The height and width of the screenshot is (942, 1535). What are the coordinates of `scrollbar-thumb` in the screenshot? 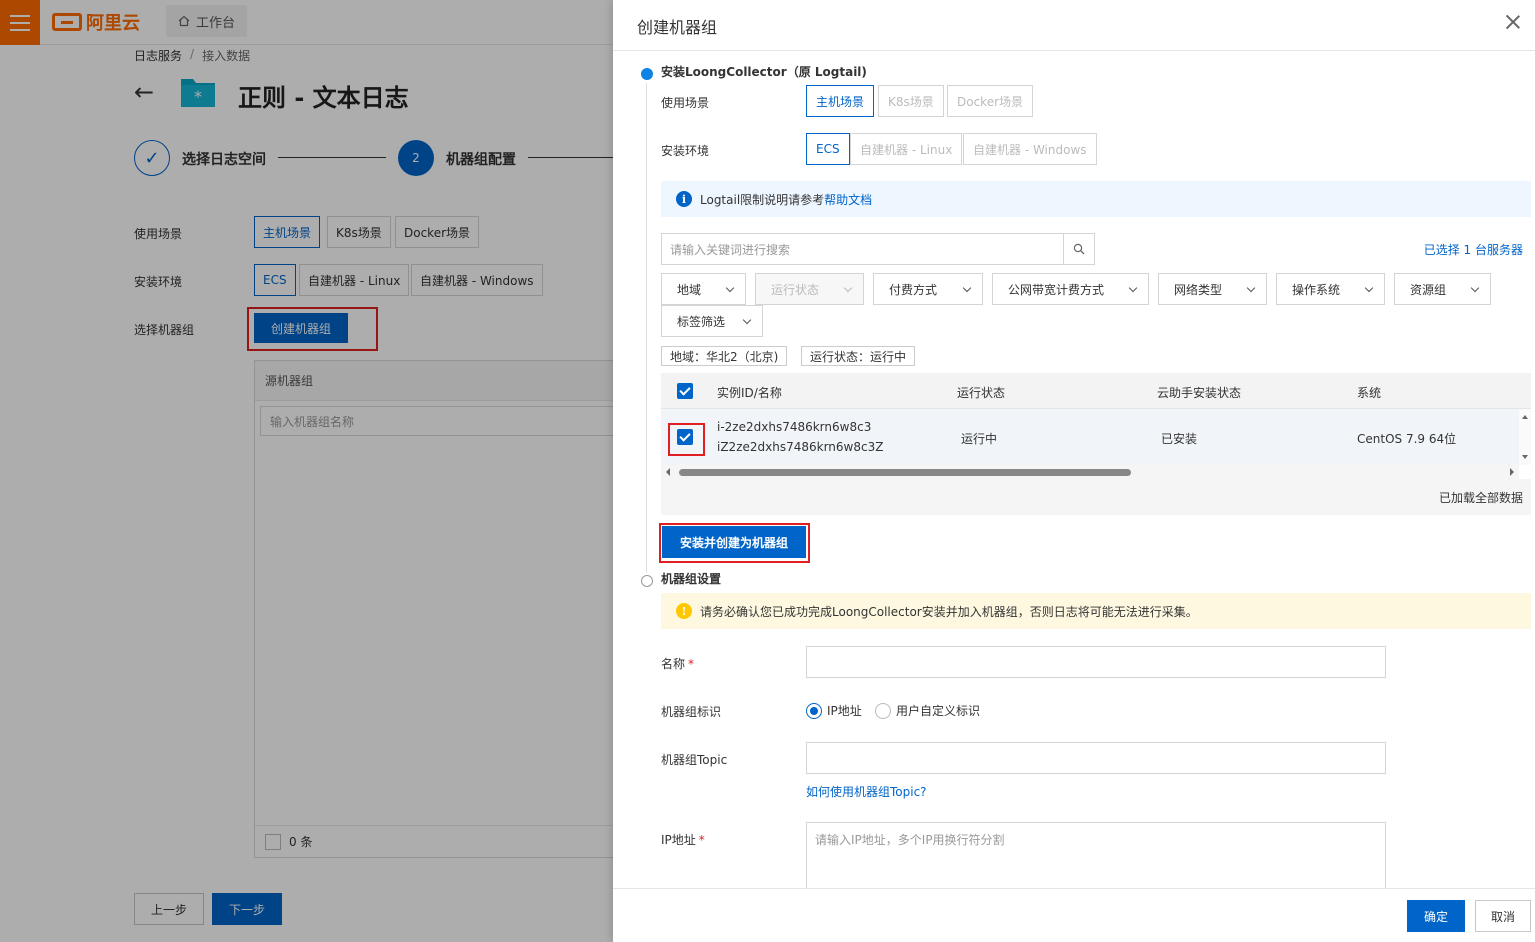 It's located at (905, 472).